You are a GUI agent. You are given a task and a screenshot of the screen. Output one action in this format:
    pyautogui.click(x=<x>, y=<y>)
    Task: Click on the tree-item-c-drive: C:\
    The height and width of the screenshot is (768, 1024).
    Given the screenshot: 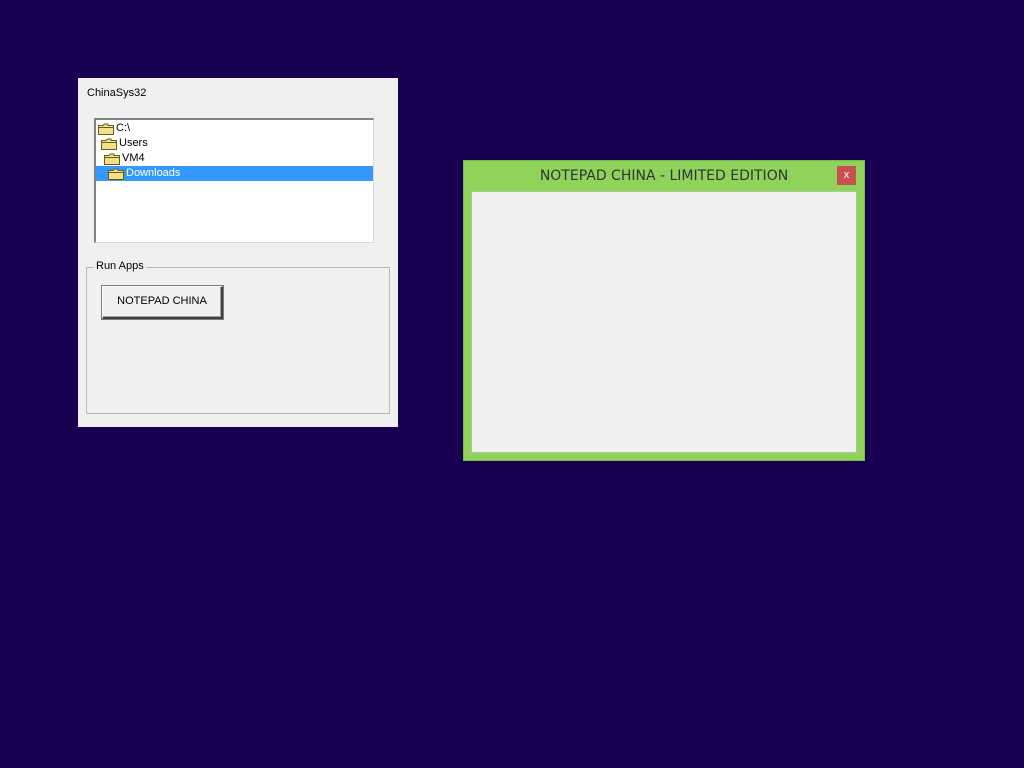 What is the action you would take?
    pyautogui.click(x=114, y=128)
    